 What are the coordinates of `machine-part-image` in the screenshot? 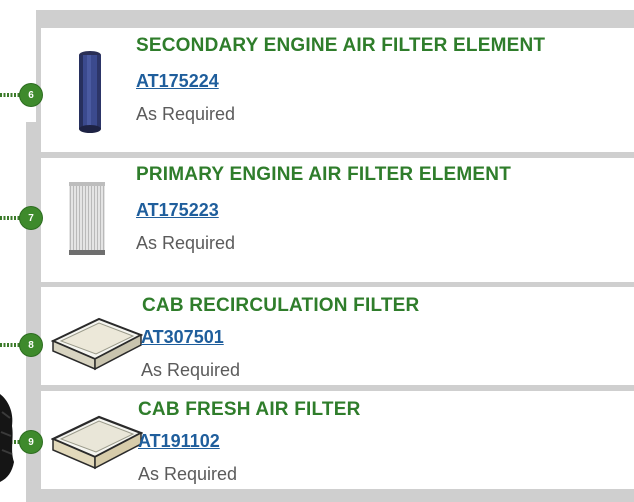 It's located at (7, 438).